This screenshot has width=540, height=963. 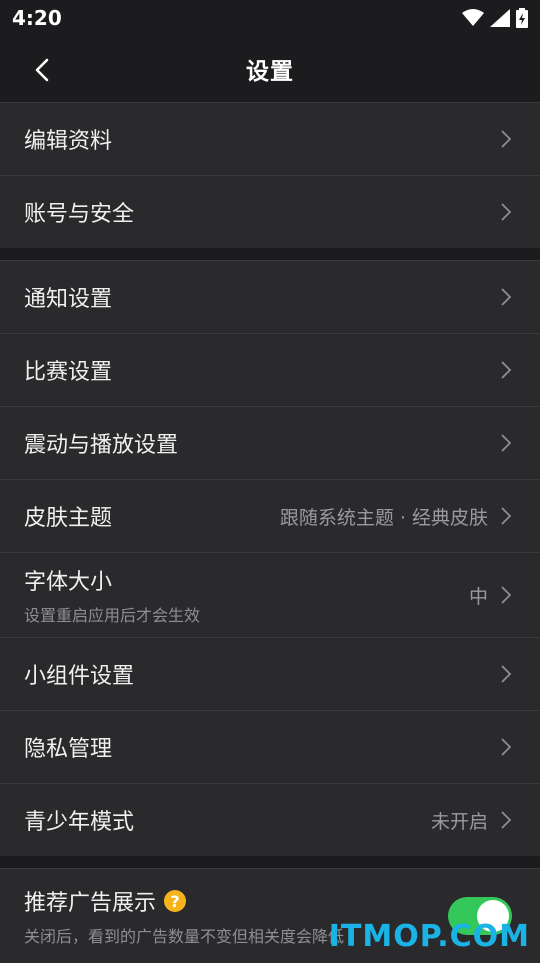 What do you see at coordinates (79, 214) in the screenshot?
I see `row-label: 账号与安全` at bounding box center [79, 214].